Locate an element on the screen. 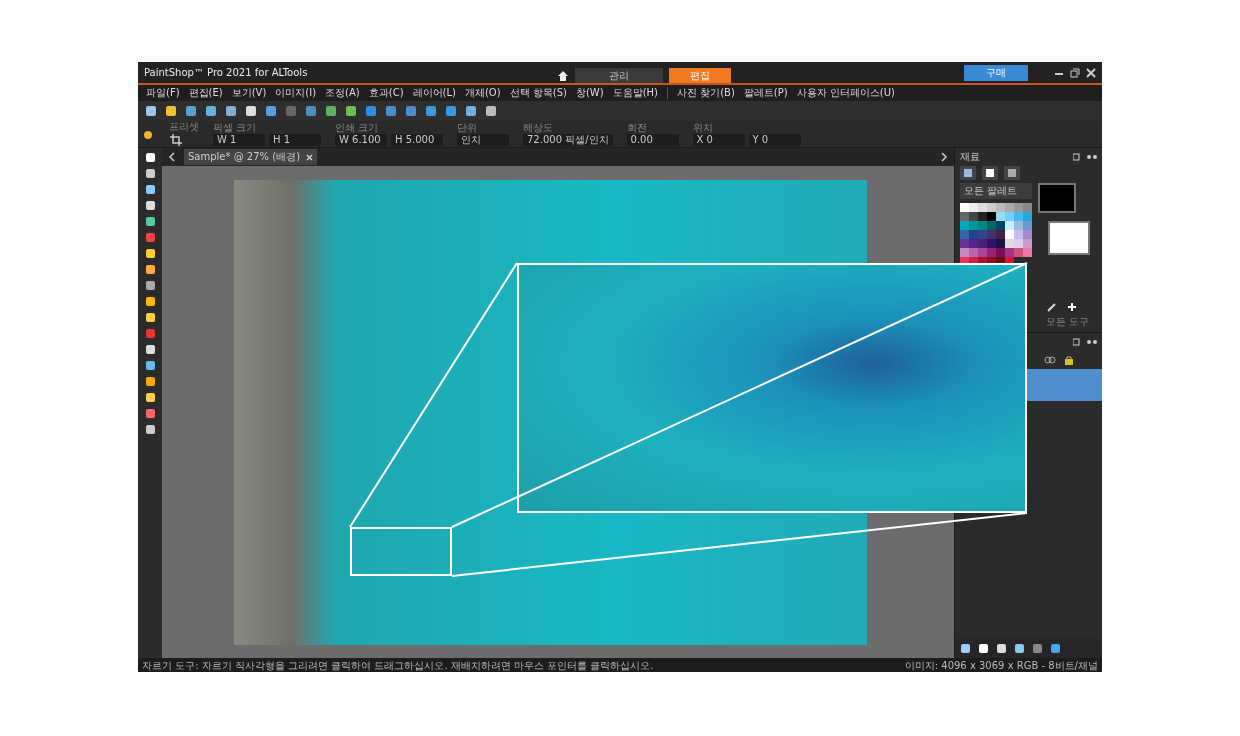 Image resolution: width=1240 pixels, height=736 pixels. buy-button: 구매 is located at coordinates (996, 72).